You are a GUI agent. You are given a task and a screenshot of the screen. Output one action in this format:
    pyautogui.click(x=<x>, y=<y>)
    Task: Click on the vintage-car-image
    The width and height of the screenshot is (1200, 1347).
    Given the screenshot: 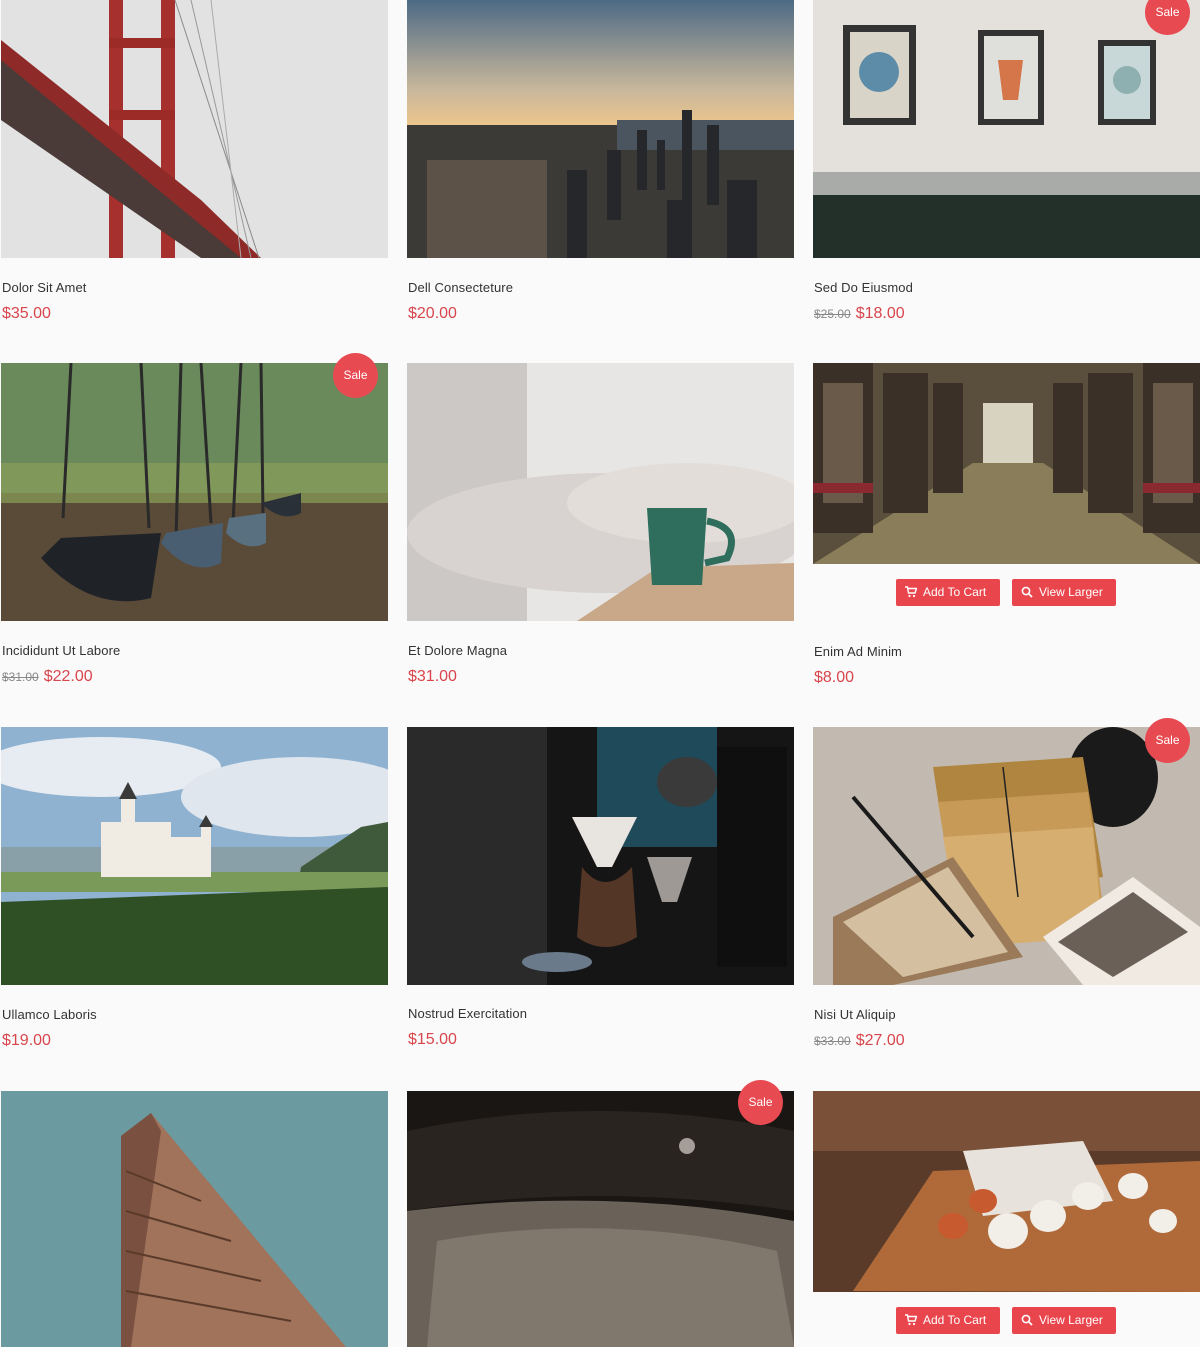 What is the action you would take?
    pyautogui.click(x=600, y=1219)
    